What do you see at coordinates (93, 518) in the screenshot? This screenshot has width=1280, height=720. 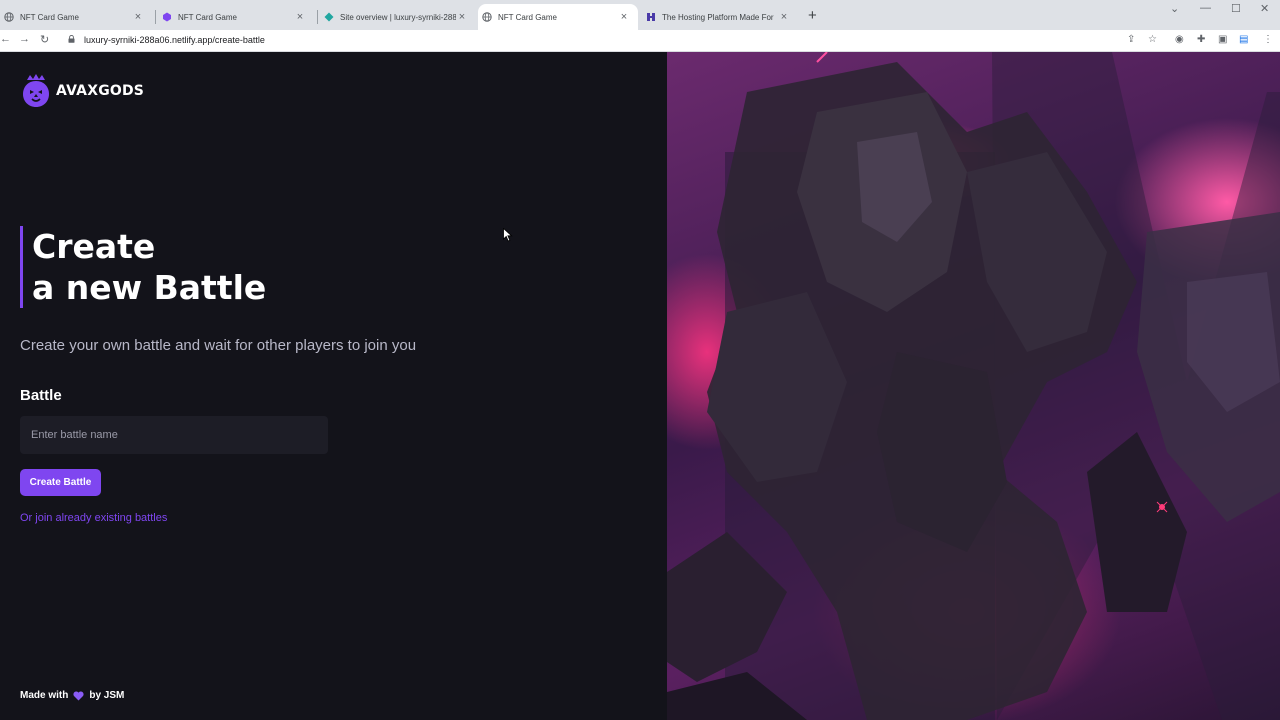 I see `join-battles-link: Or join already existing battles` at bounding box center [93, 518].